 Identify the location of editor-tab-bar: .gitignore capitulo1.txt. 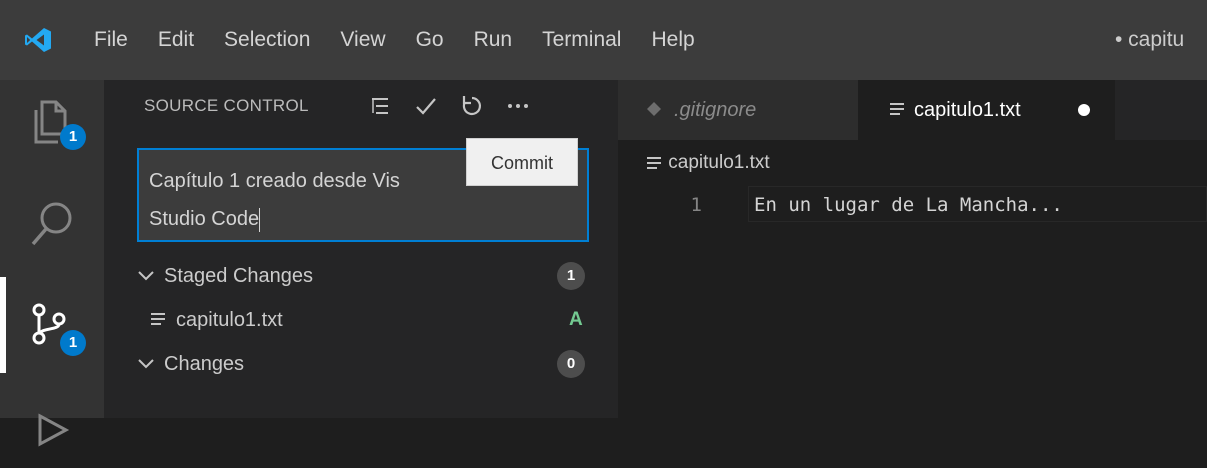
(912, 110).